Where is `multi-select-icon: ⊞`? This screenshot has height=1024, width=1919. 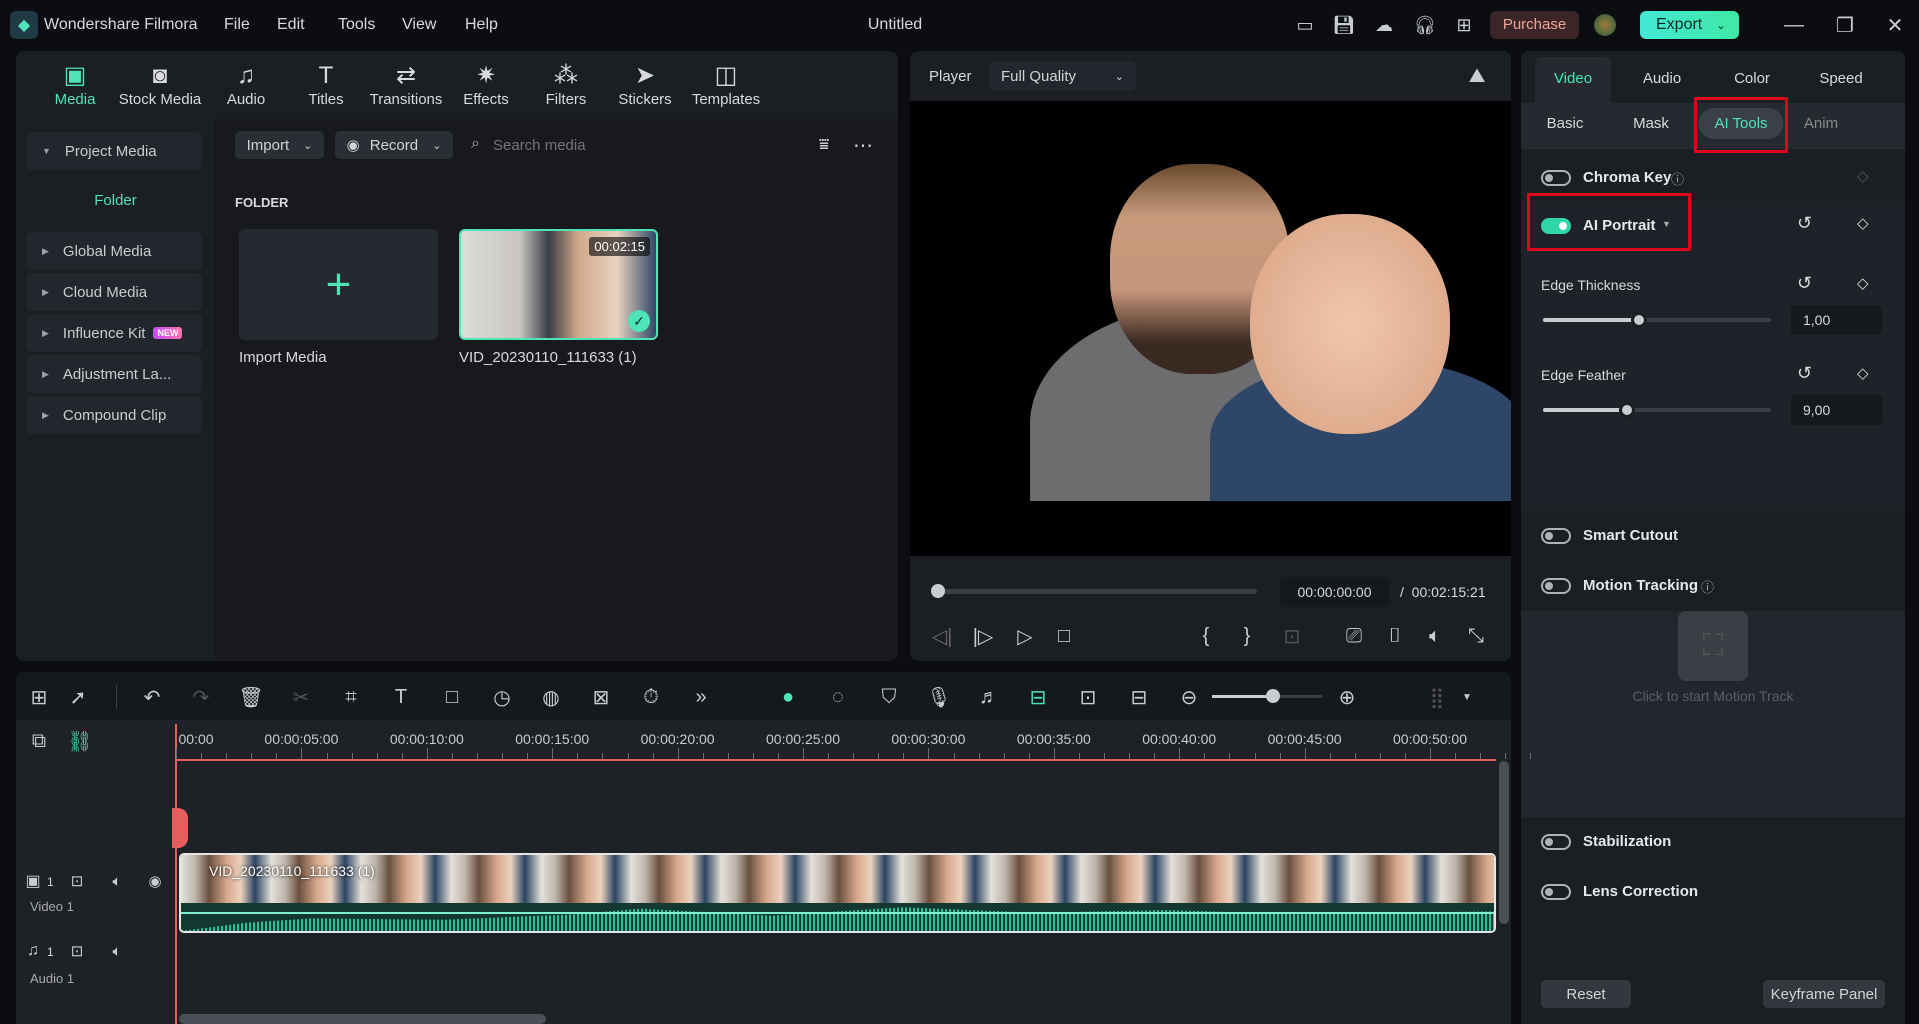 multi-select-icon: ⊞ is located at coordinates (39, 697).